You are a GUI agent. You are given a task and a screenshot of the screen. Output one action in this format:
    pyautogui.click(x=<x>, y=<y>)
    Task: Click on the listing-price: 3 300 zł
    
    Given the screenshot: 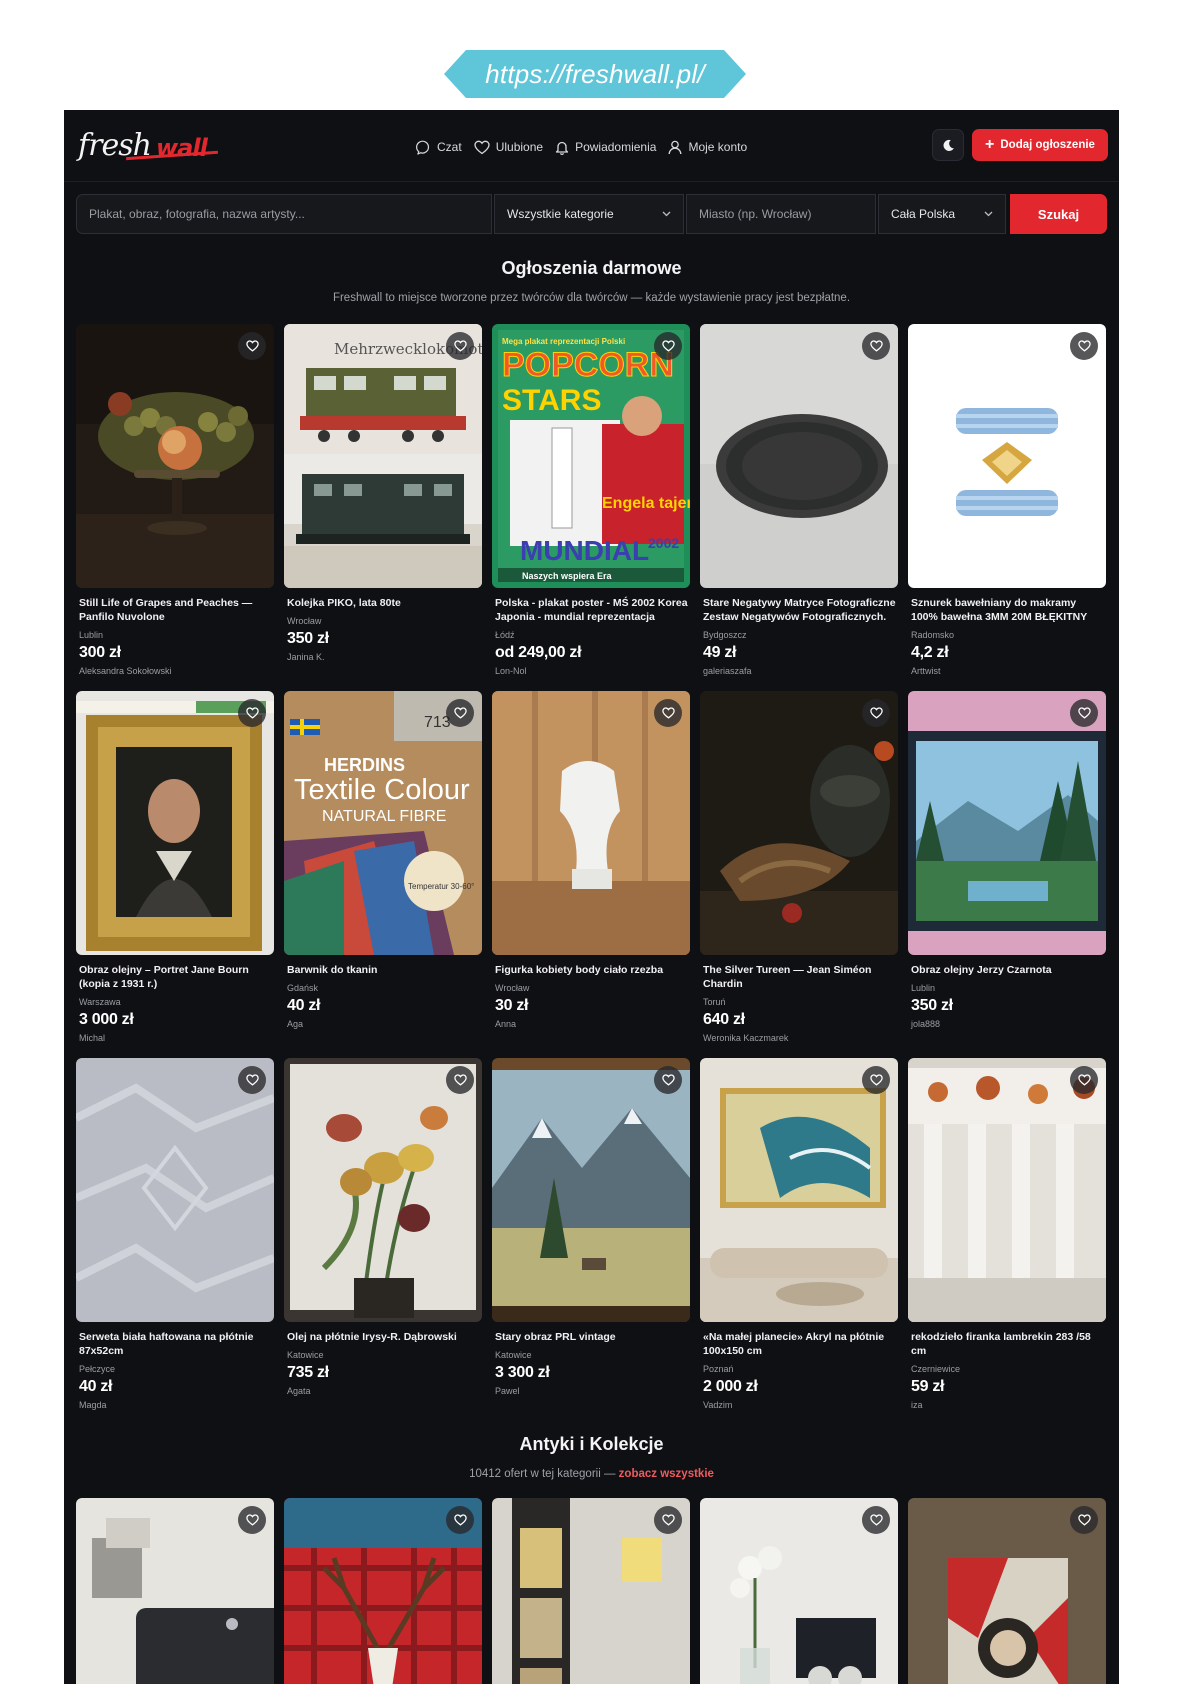 What is the action you would take?
    pyautogui.click(x=522, y=1372)
    